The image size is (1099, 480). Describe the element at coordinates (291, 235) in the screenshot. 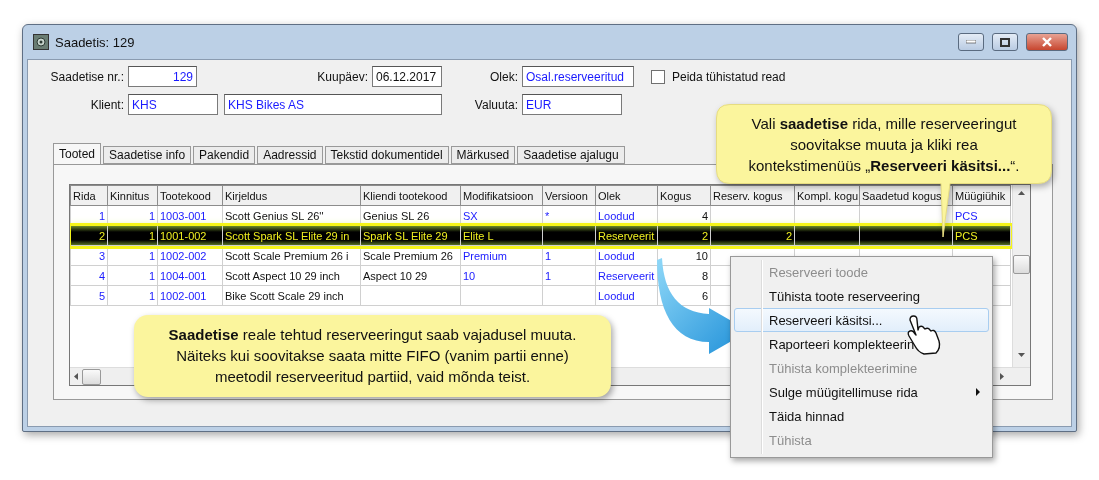

I see `table-cell: Scott Spark SL Elite 29 in` at that location.